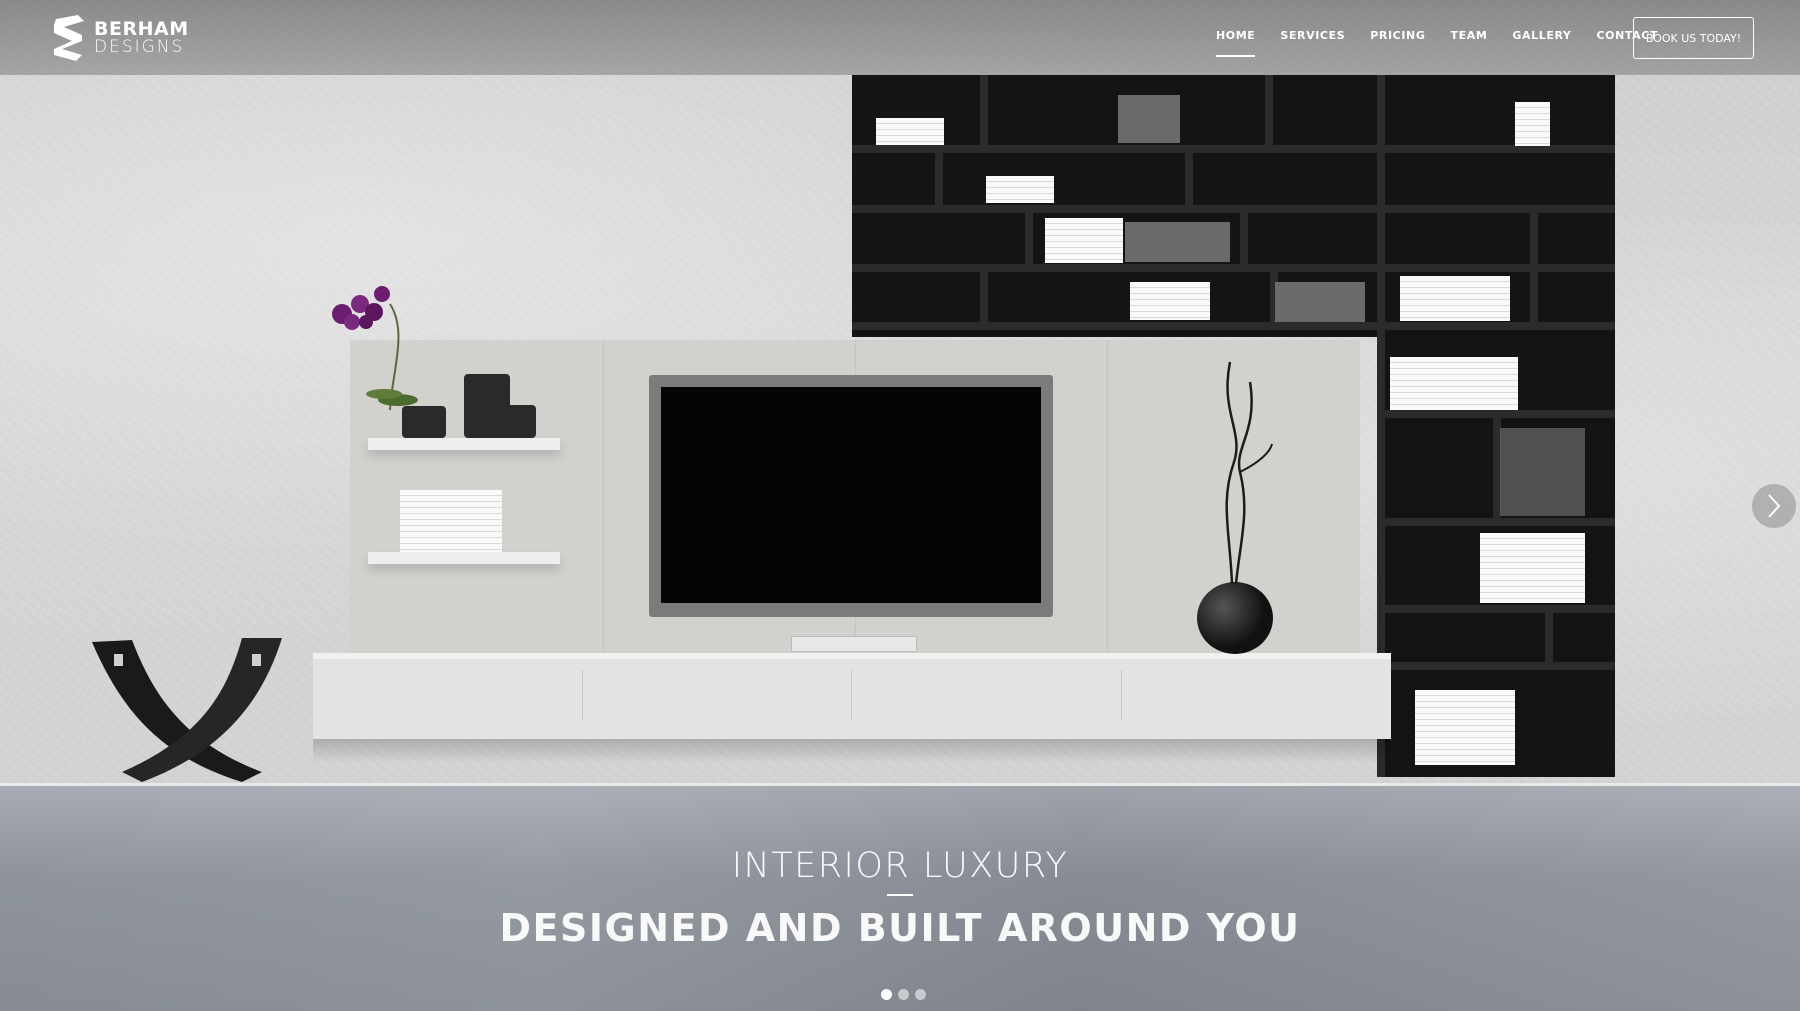  Describe the element at coordinates (854, 644) in the screenshot. I see `media-player` at that location.